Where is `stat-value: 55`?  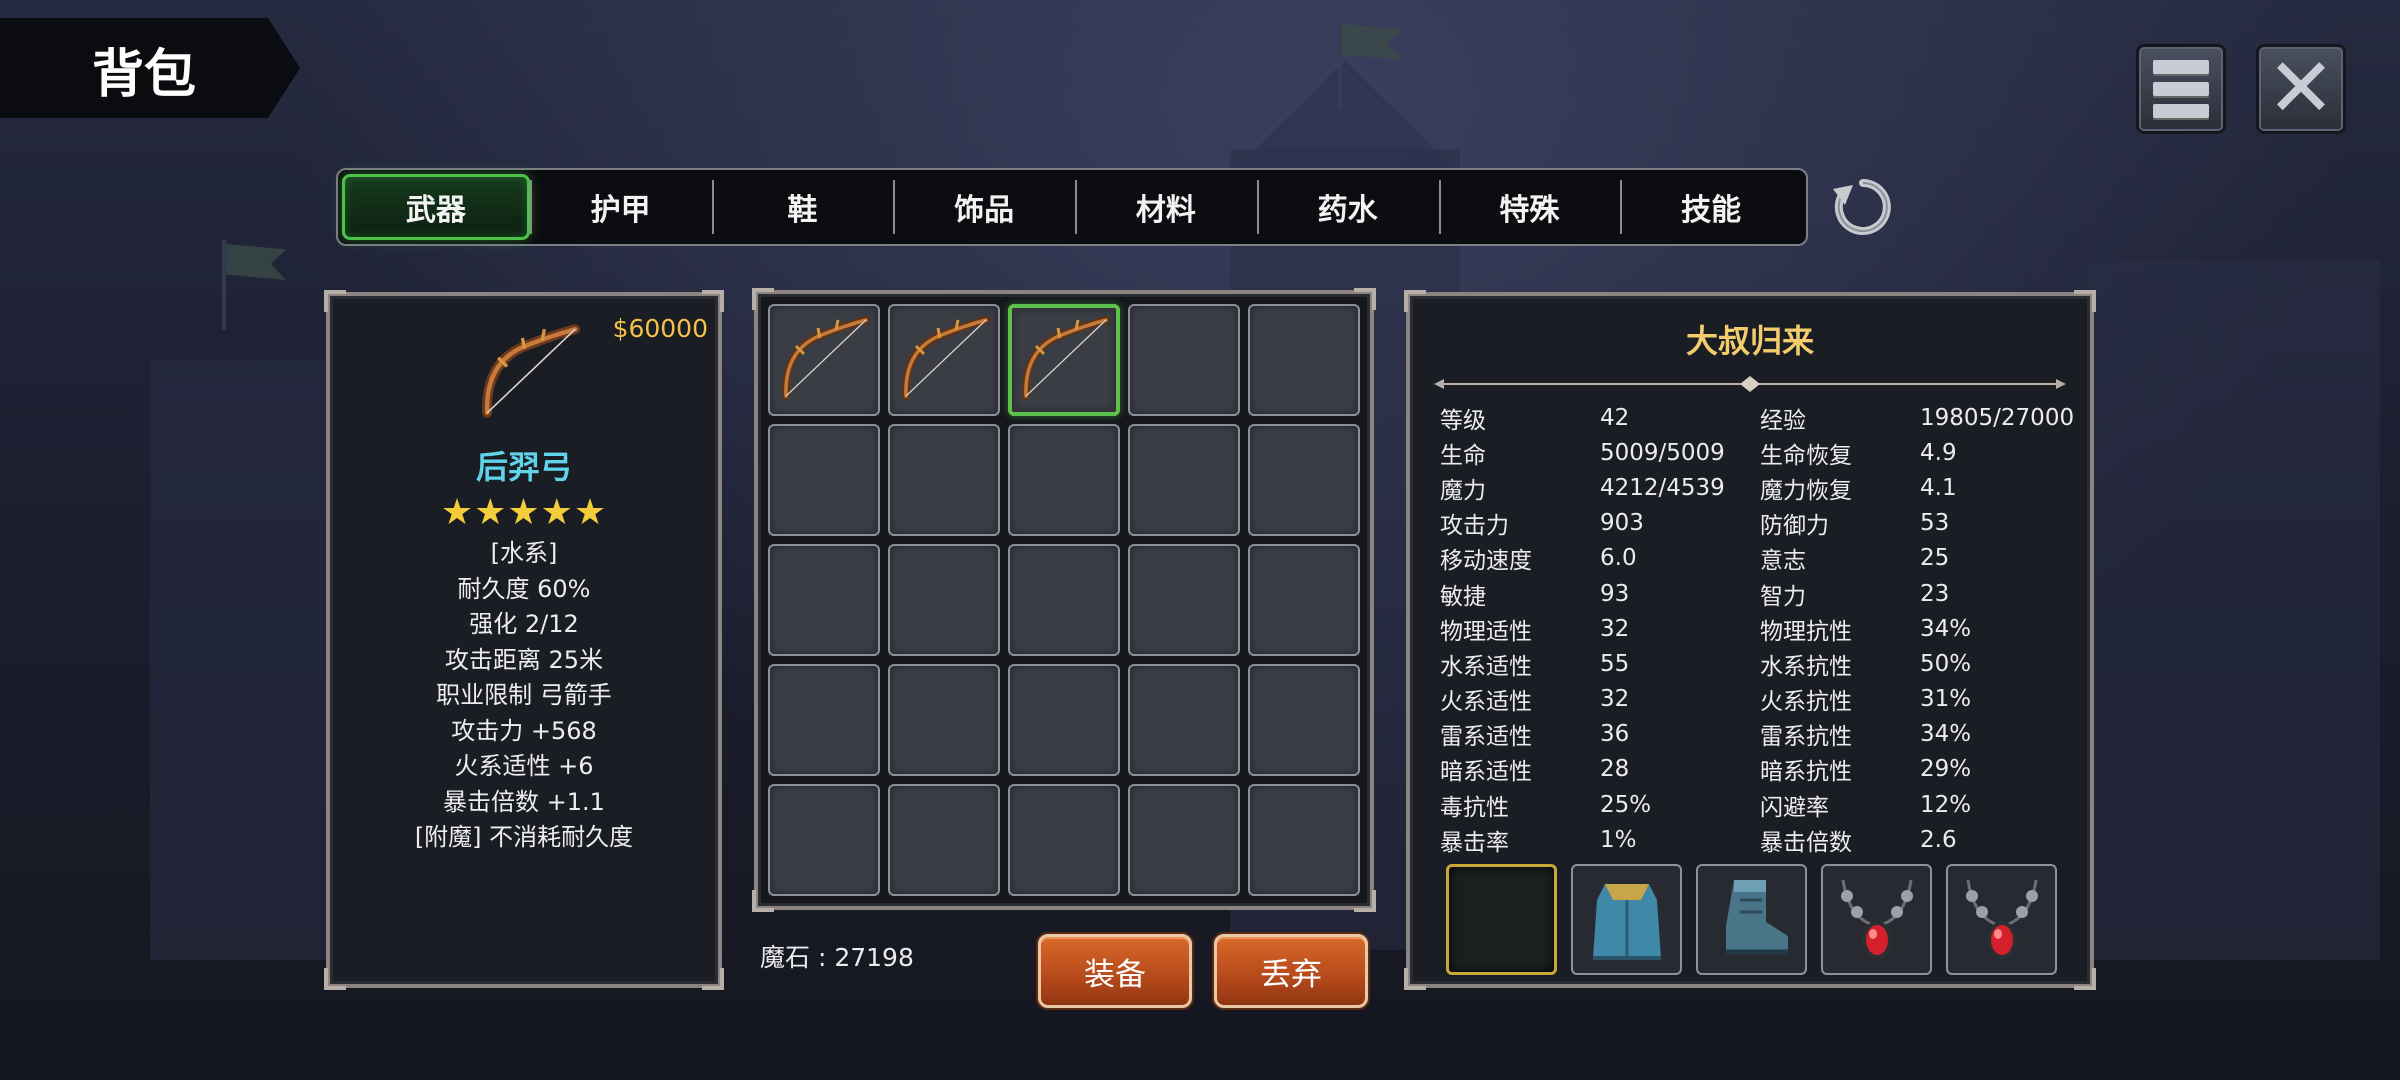 stat-value: 55 is located at coordinates (1615, 663).